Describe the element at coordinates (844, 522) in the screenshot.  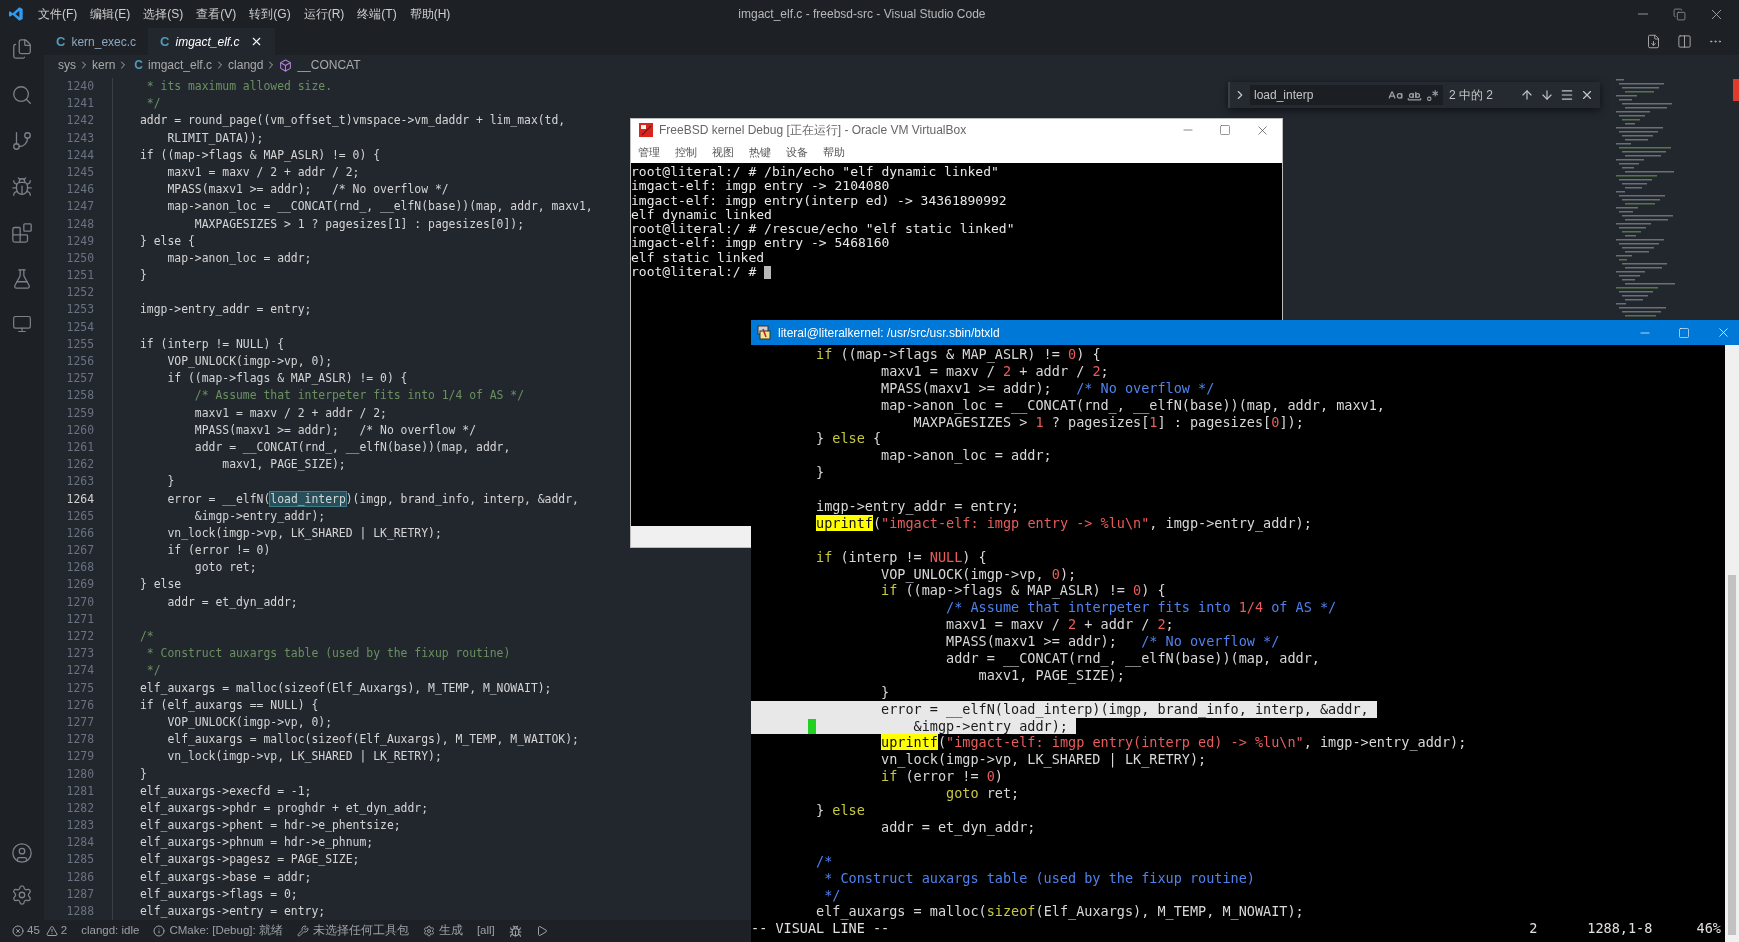
I see `search-match: uprintf` at that location.